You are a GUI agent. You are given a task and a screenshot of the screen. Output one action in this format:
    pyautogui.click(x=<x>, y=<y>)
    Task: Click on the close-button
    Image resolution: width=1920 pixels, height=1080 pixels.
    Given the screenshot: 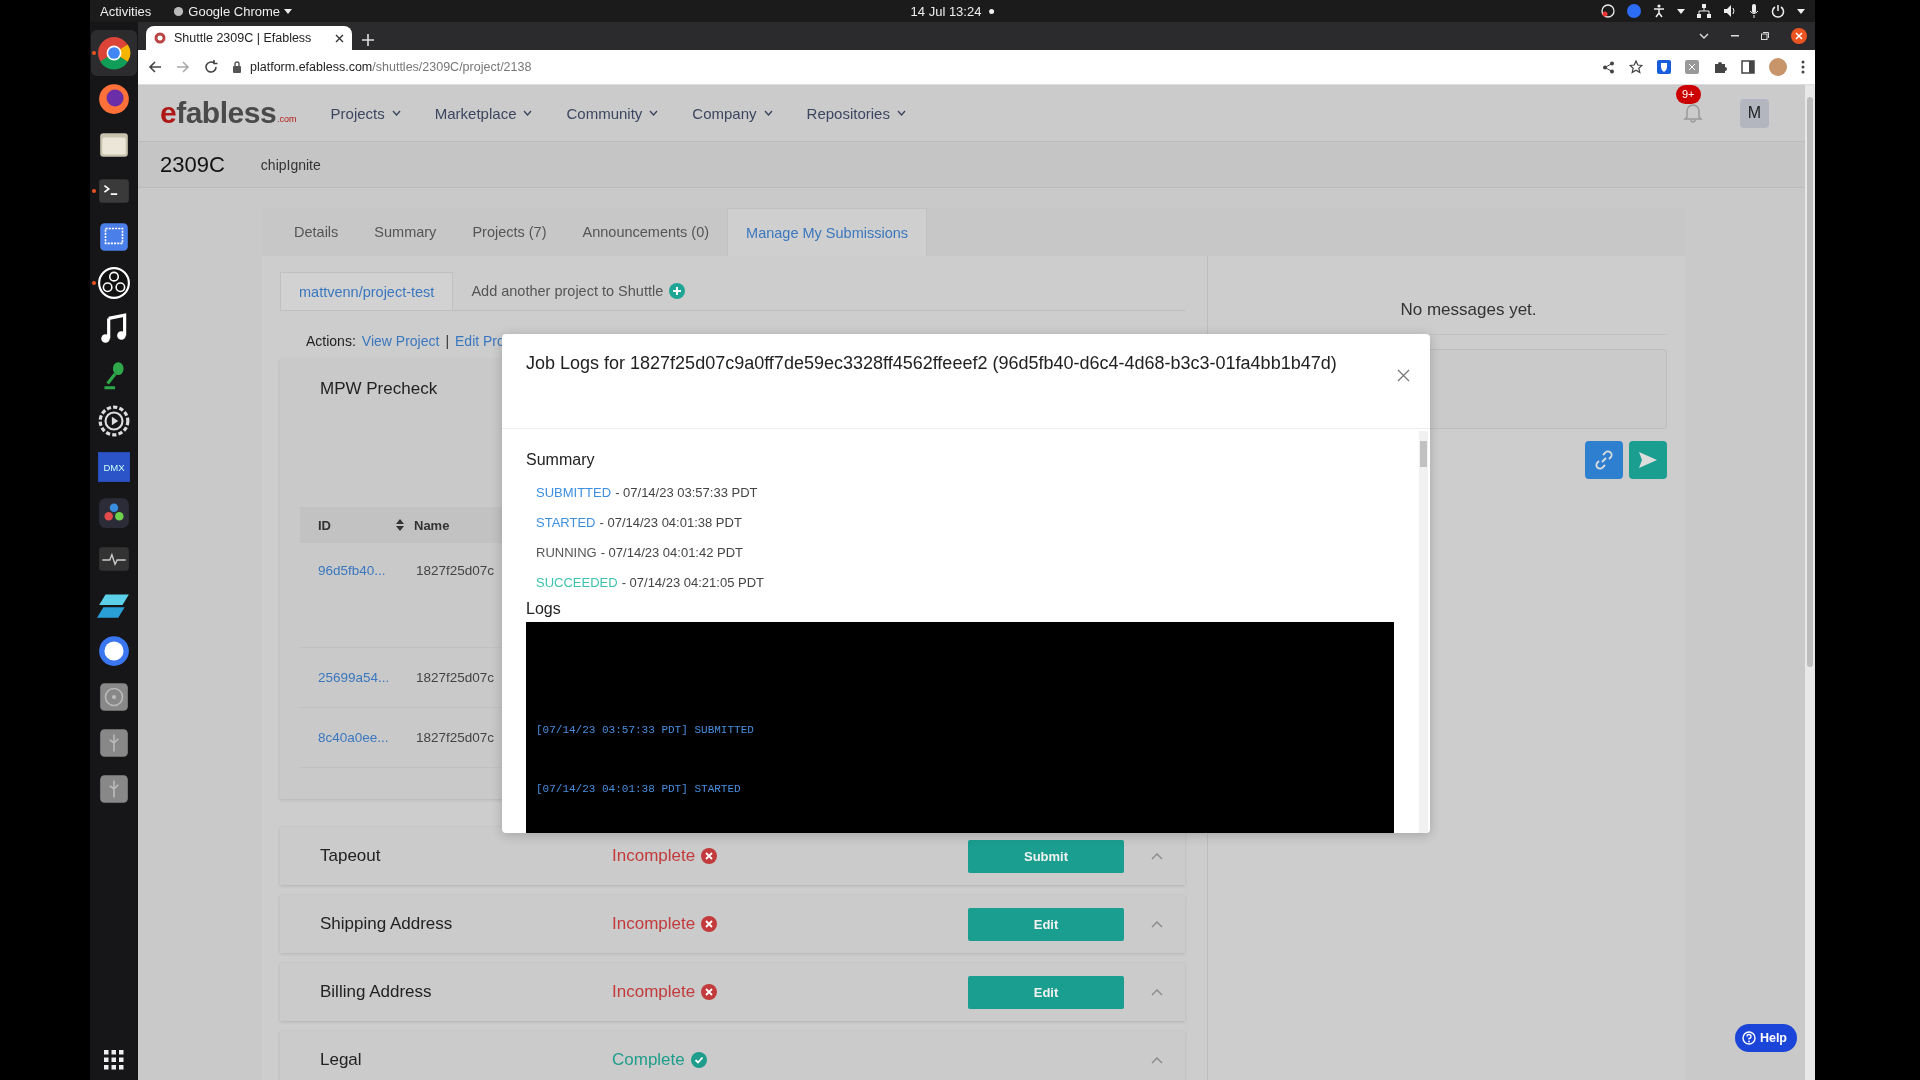 What is the action you would take?
    pyautogui.click(x=1403, y=375)
    